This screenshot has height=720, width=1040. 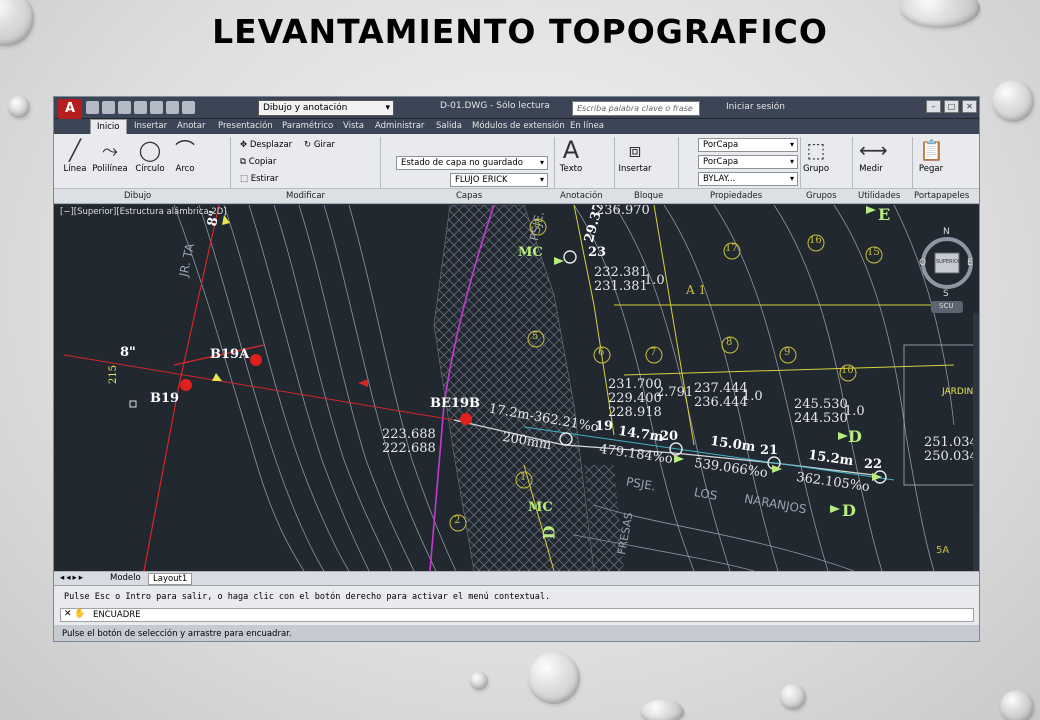 What do you see at coordinates (140, 107) in the screenshot?
I see `save-as-icon` at bounding box center [140, 107].